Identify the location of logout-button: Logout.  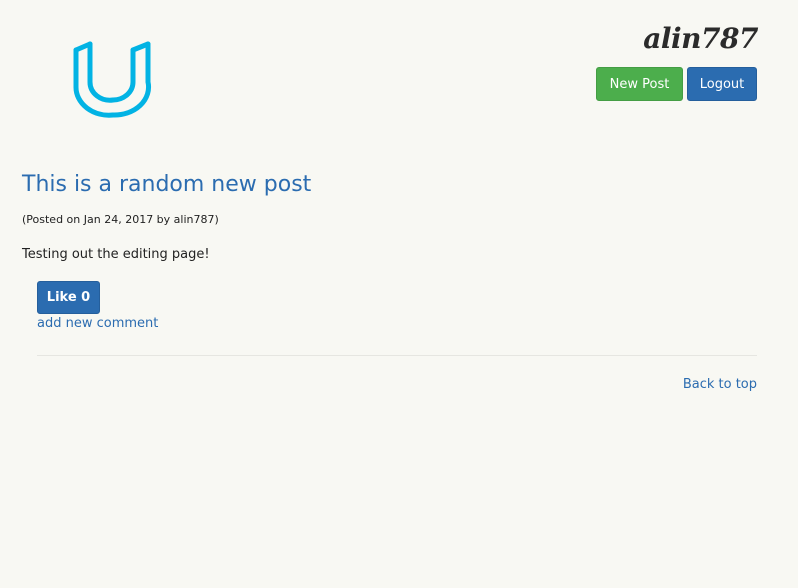
(722, 84).